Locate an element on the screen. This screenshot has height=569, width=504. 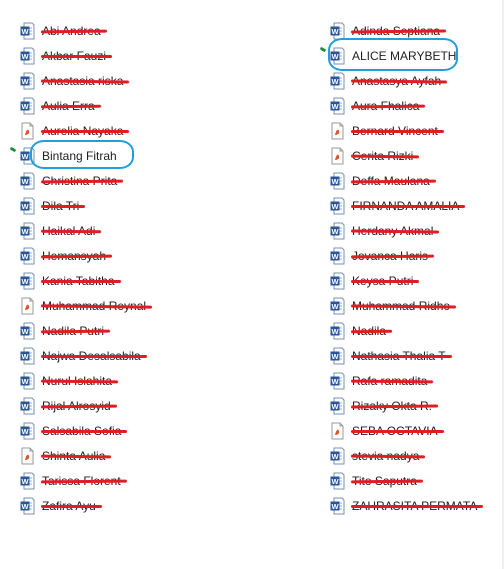
file-name: Tarissa Florent is located at coordinates (83, 481).